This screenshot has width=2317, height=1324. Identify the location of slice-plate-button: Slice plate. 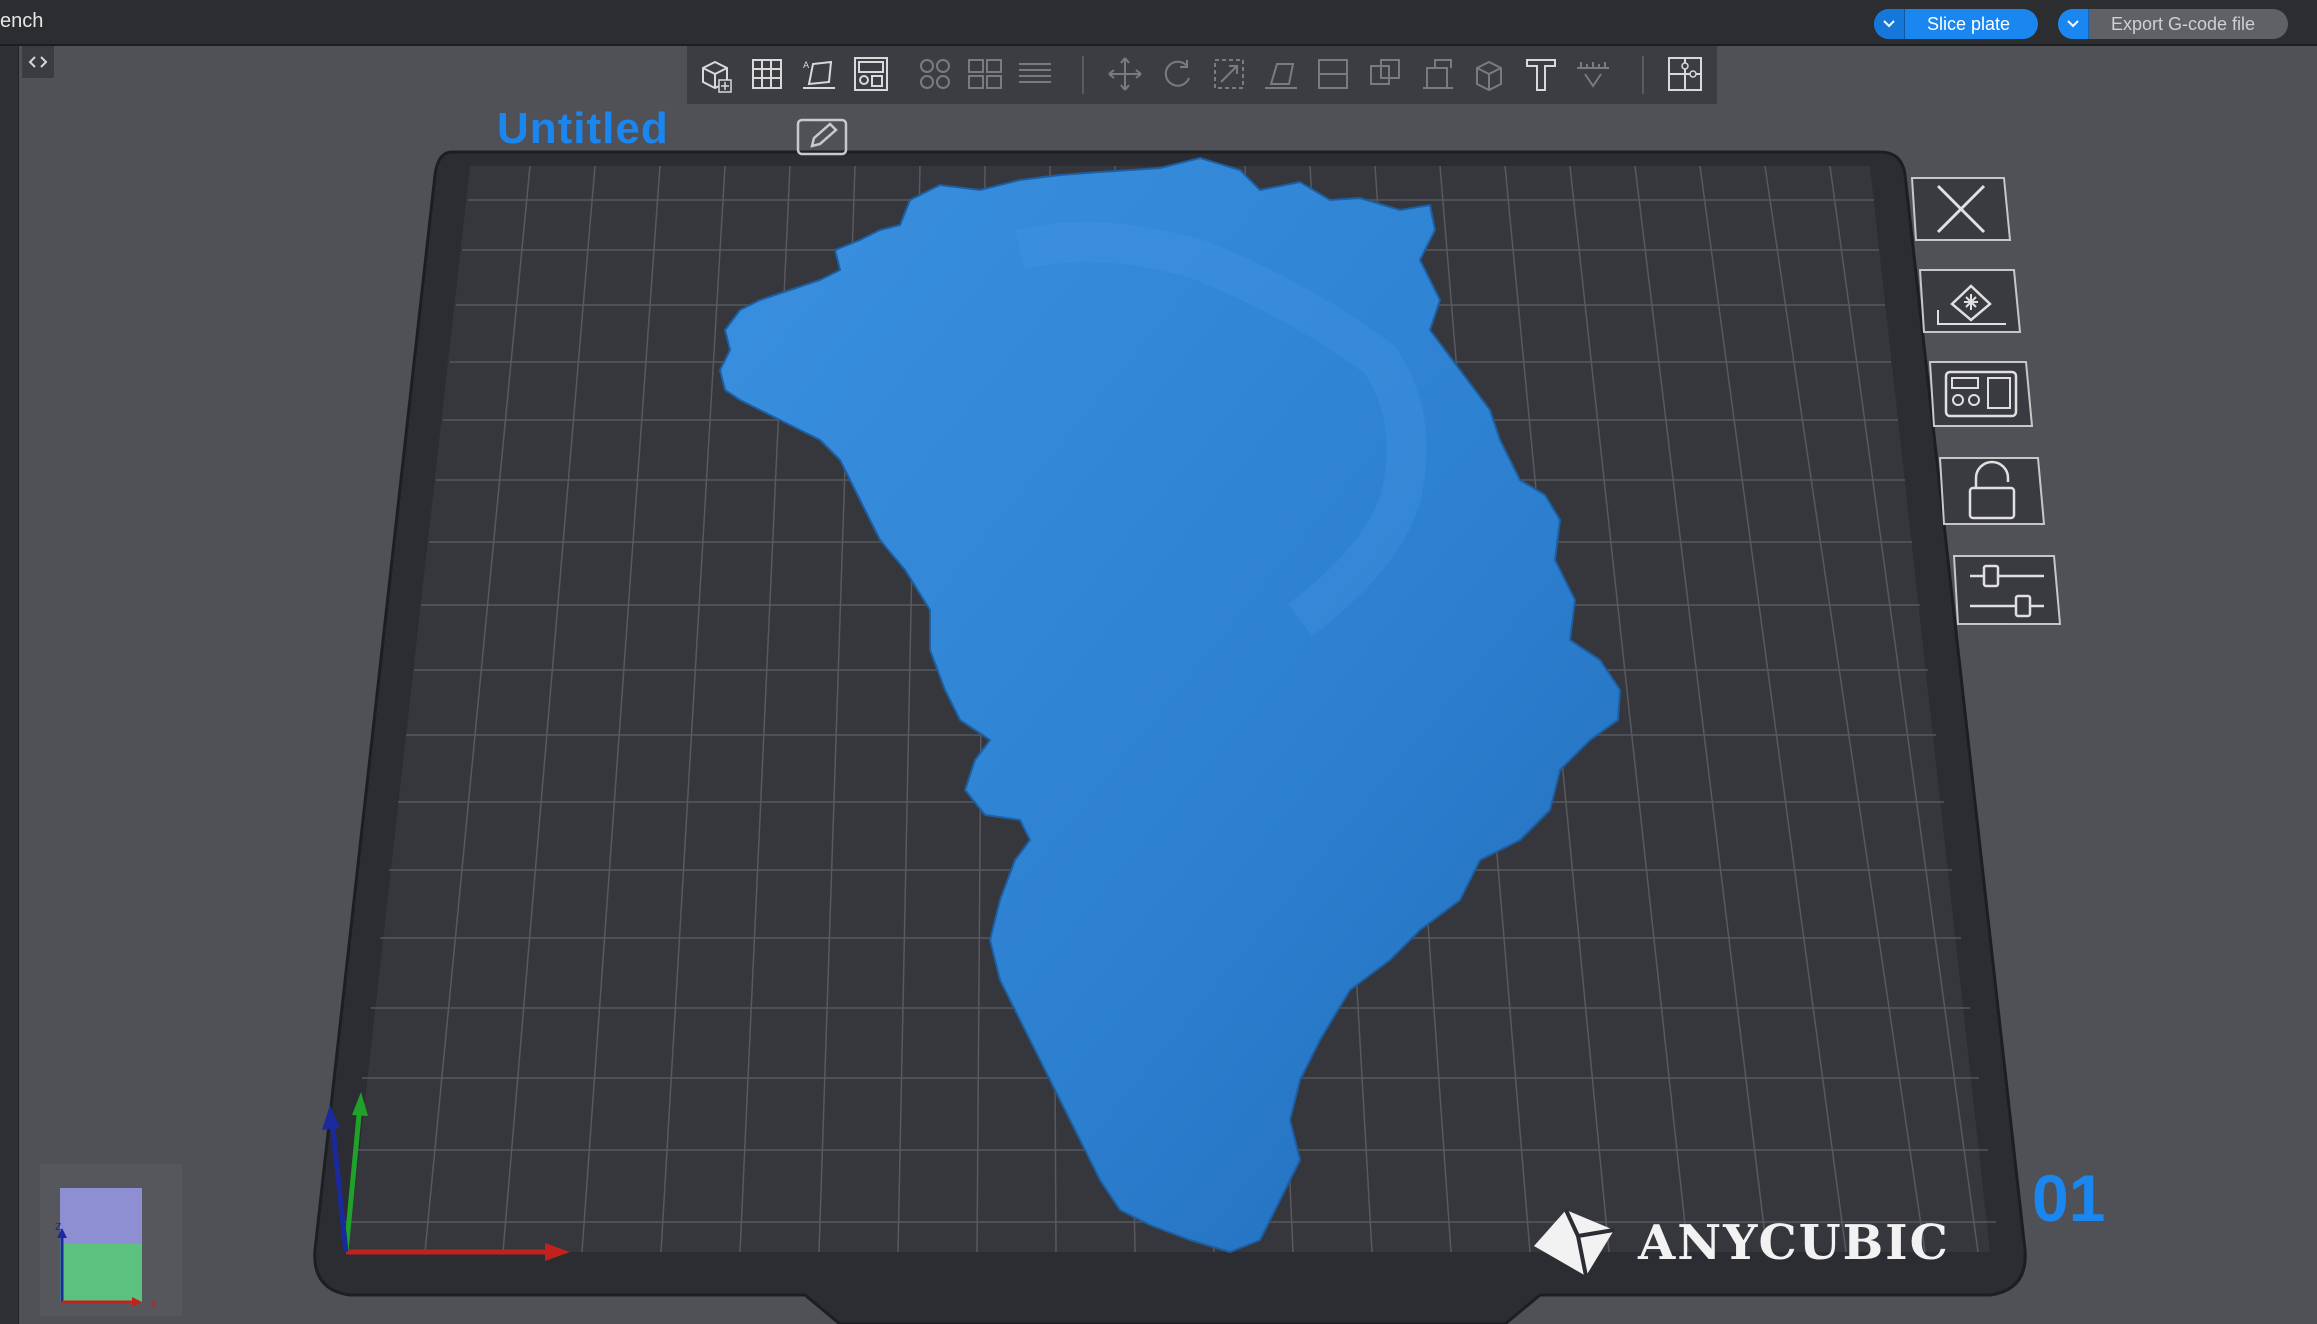
(1956, 24).